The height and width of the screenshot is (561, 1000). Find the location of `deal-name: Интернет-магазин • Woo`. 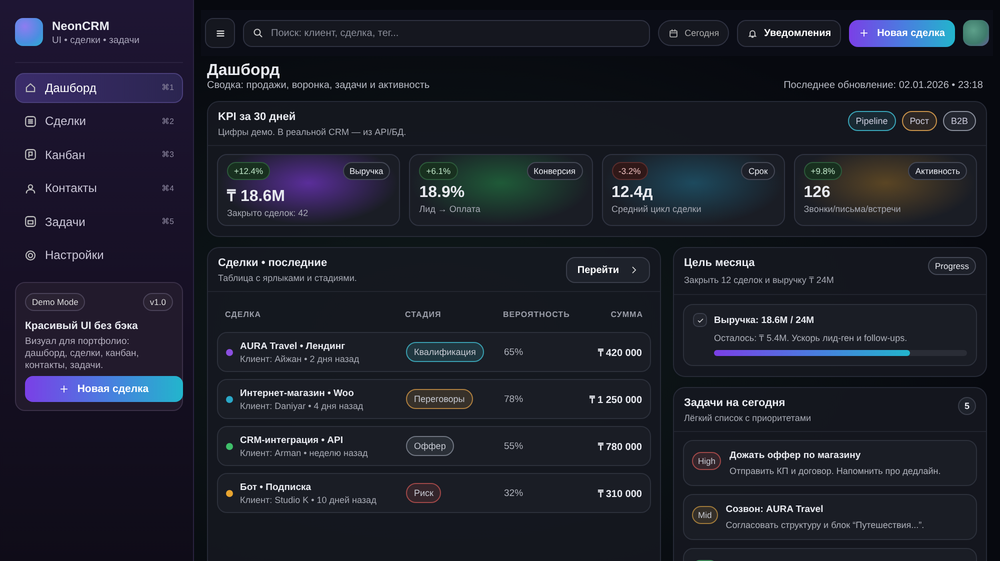

deal-name: Интернет-магазин • Woo is located at coordinates (297, 393).